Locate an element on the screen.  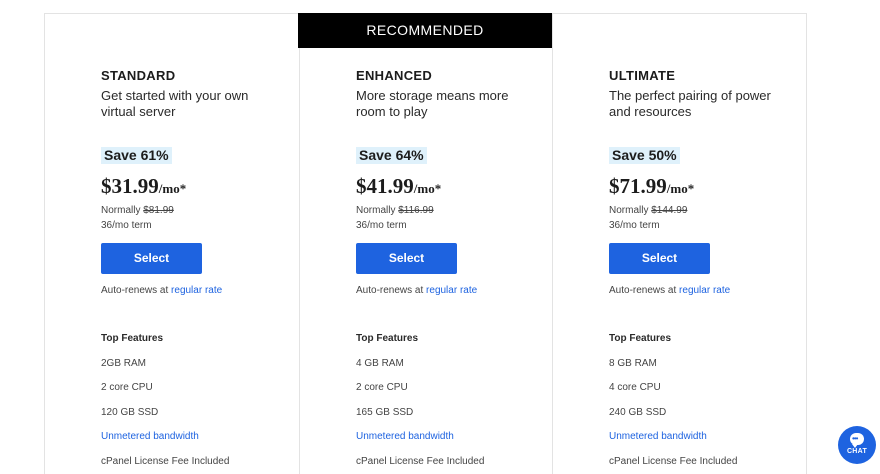
price-amount: $41.99 is located at coordinates (385, 186).